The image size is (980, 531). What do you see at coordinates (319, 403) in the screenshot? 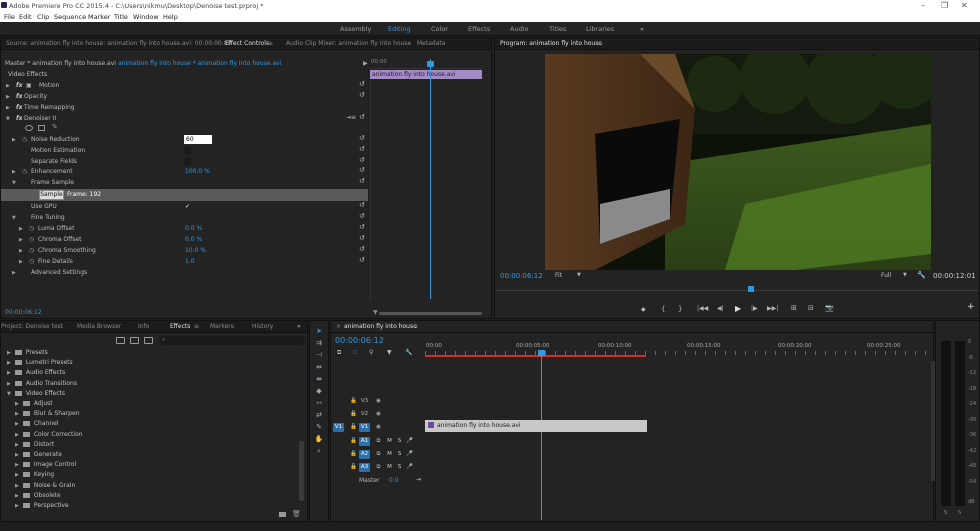
I see `slip-tool-icon: ⇿` at bounding box center [319, 403].